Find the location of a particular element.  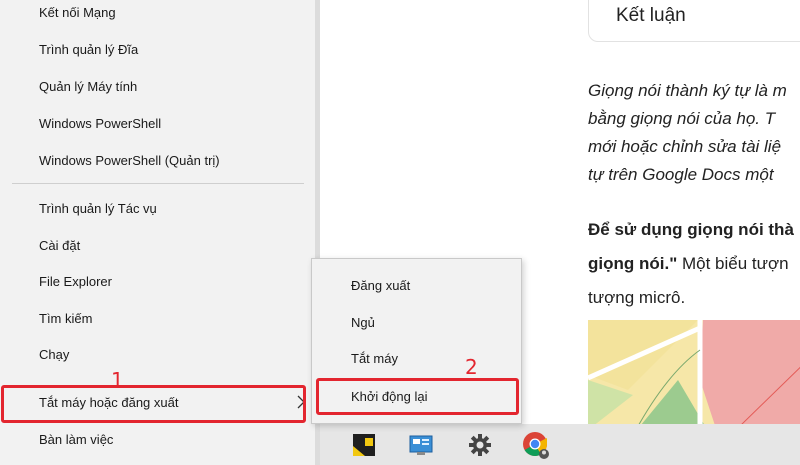

paragraph-line-bold: Để sử dụng giọng nói thà is located at coordinates (691, 229).